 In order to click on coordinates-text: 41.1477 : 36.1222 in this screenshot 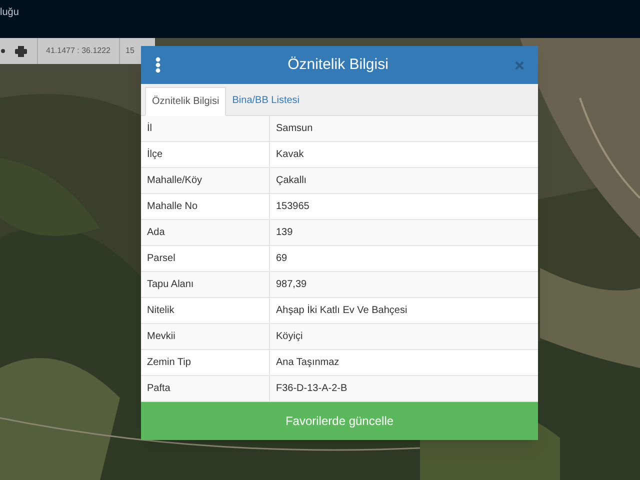, I will do `click(78, 51)`.